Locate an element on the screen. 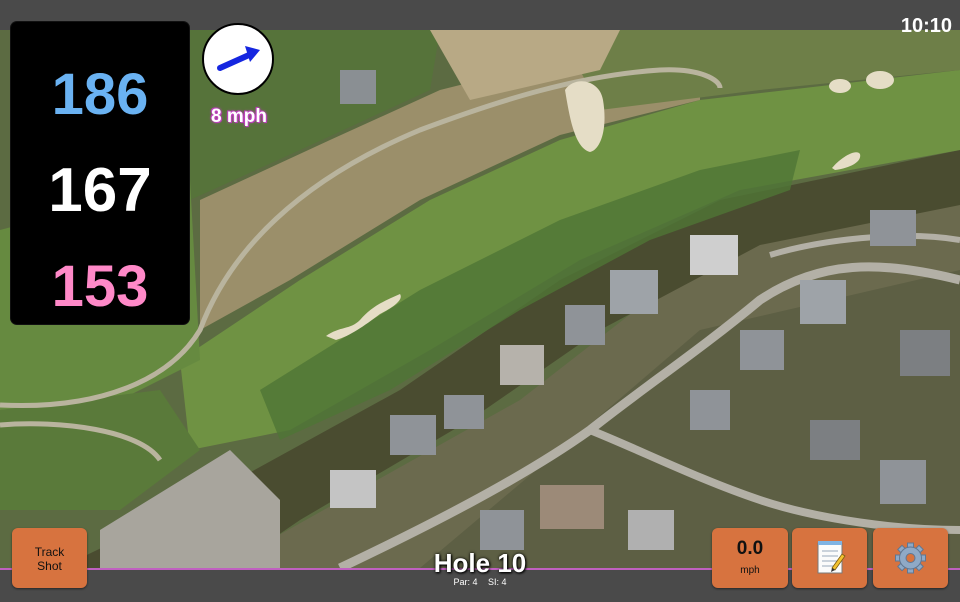 This screenshot has height=602, width=960. wind-speed-label: 8 mph is located at coordinates (239, 116).